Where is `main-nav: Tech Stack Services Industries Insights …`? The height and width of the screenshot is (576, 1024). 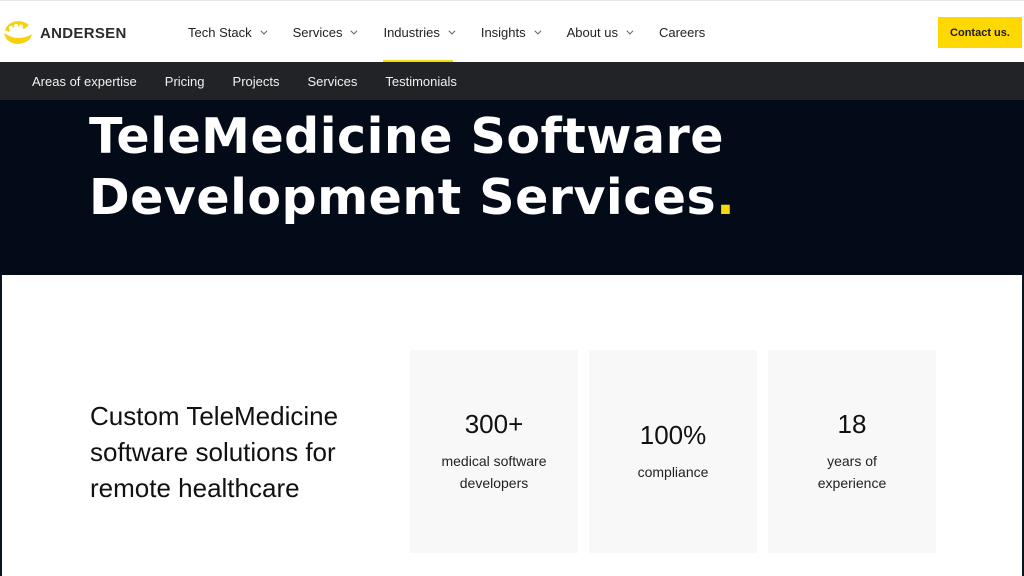 main-nav: Tech Stack Services Industries Insights … is located at coordinates (446, 32).